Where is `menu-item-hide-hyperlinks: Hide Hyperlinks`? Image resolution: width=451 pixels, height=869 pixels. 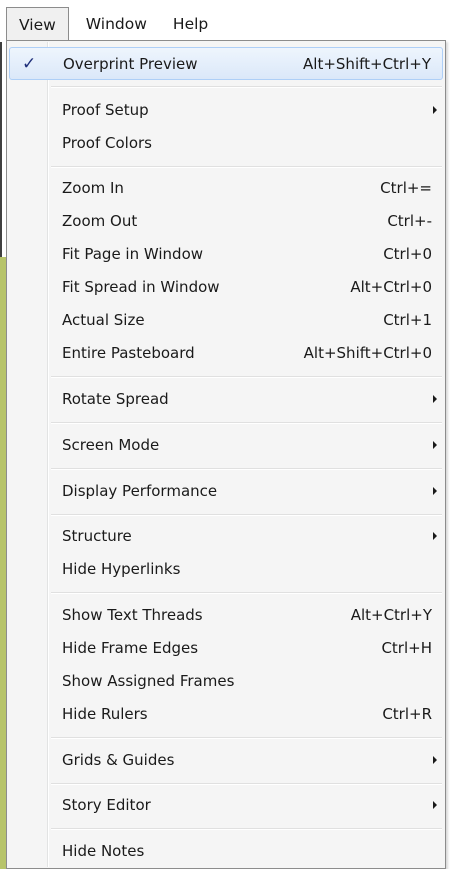
menu-item-hide-hyperlinks: Hide Hyperlinks is located at coordinates (226, 569).